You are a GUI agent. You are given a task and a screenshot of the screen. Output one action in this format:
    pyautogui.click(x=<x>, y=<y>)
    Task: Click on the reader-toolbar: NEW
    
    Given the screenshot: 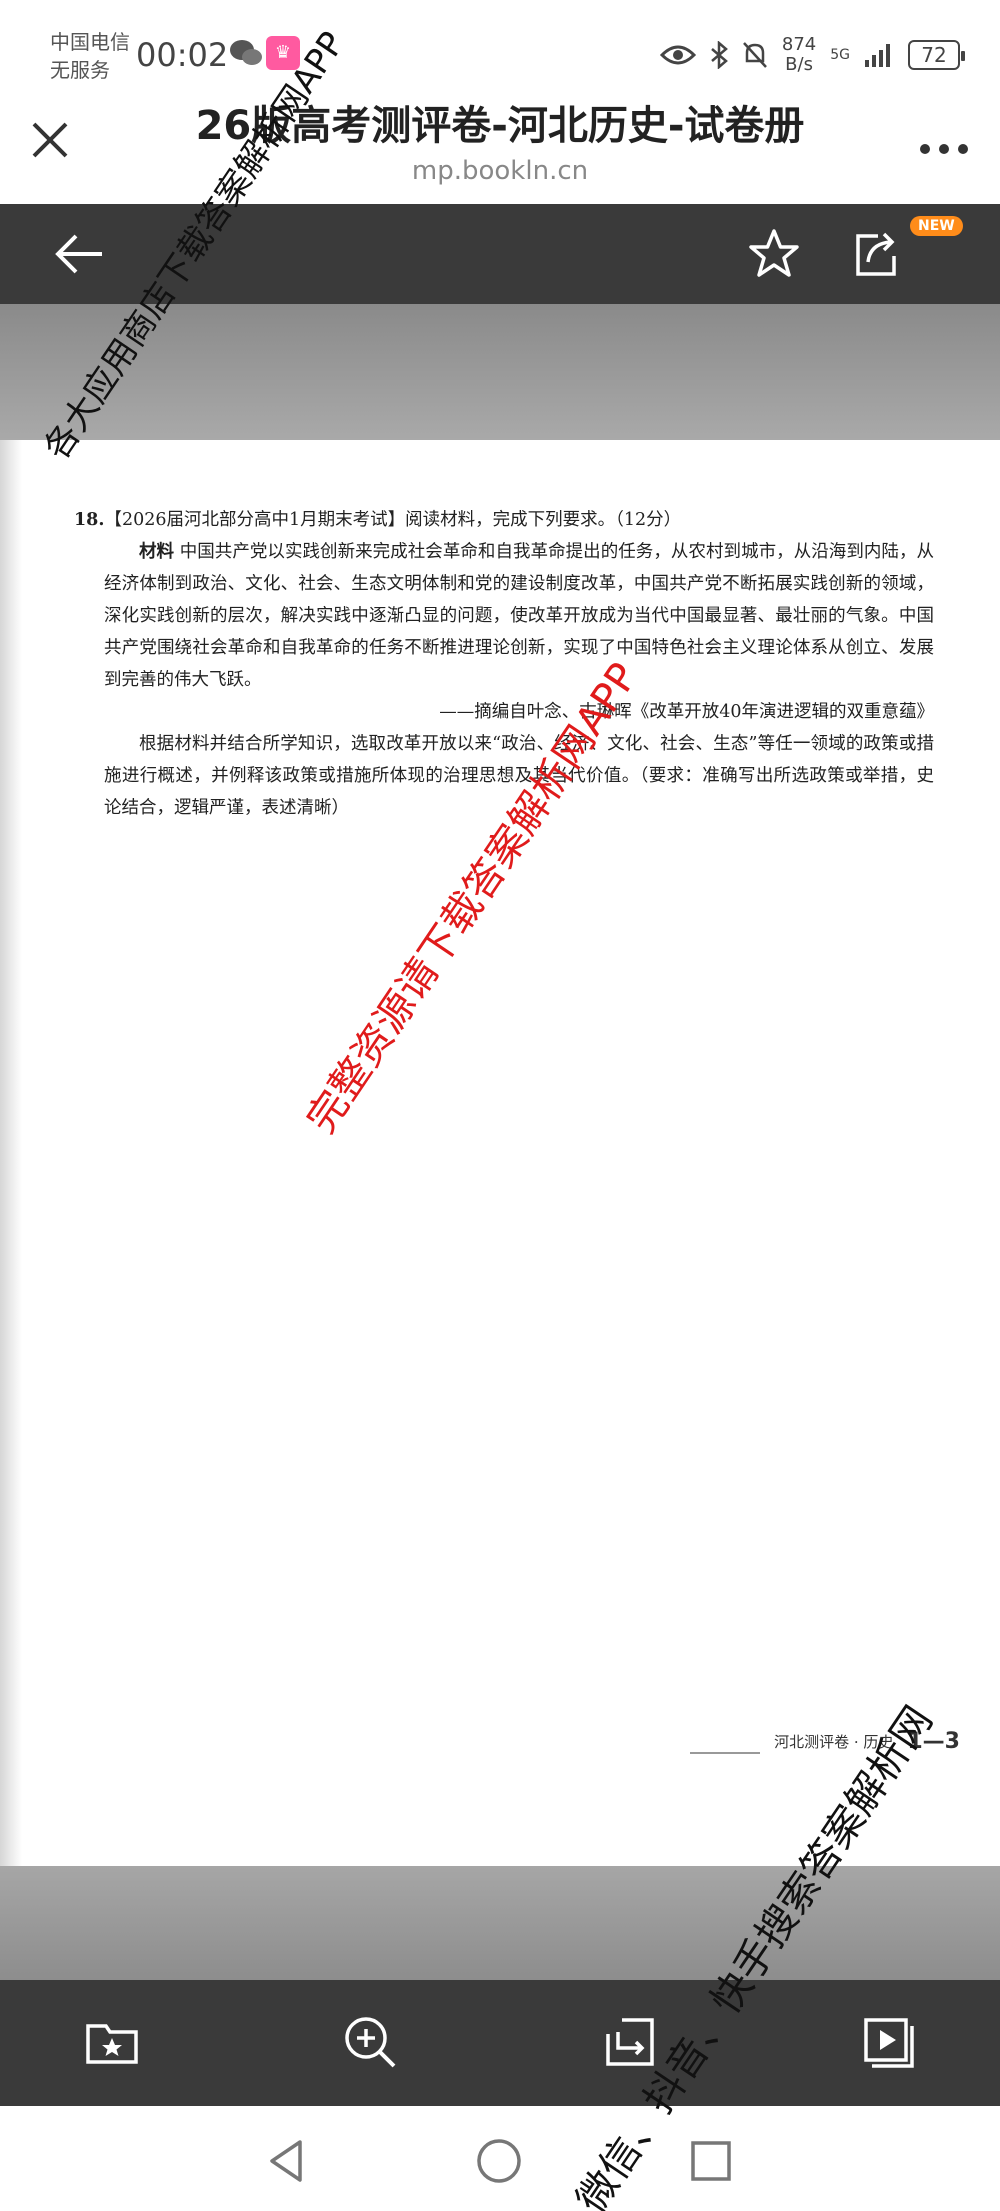 What is the action you would take?
    pyautogui.click(x=500, y=254)
    